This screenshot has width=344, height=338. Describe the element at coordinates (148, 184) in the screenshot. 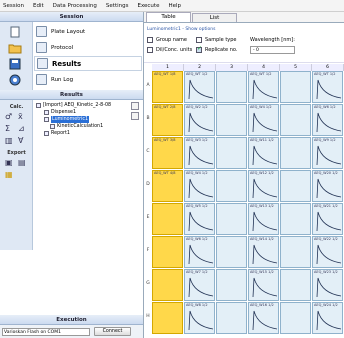

I see `row-header: D` at that location.